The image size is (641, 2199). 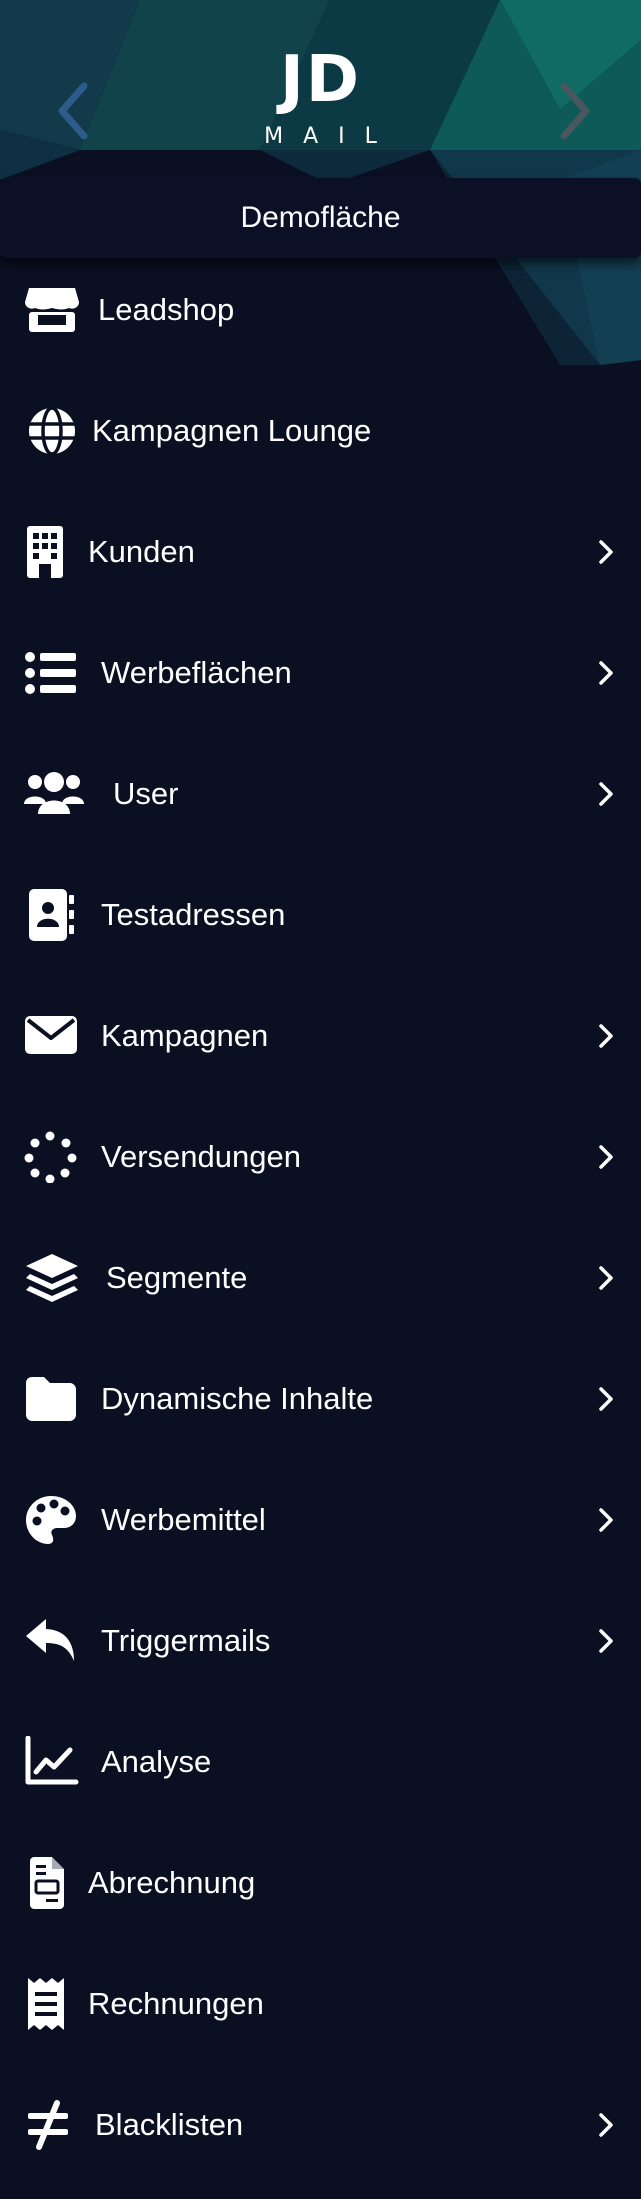 What do you see at coordinates (52, 1762) in the screenshot?
I see `chart-line-icon` at bounding box center [52, 1762].